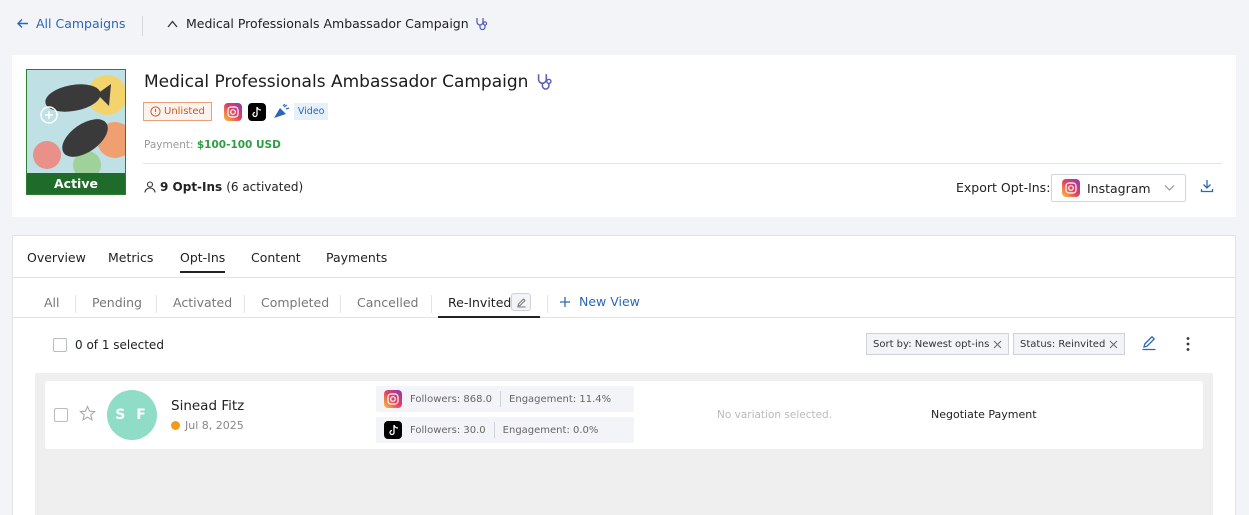 The image size is (1249, 515). I want to click on view-tab-cancelled: Cancelled, so click(387, 302).